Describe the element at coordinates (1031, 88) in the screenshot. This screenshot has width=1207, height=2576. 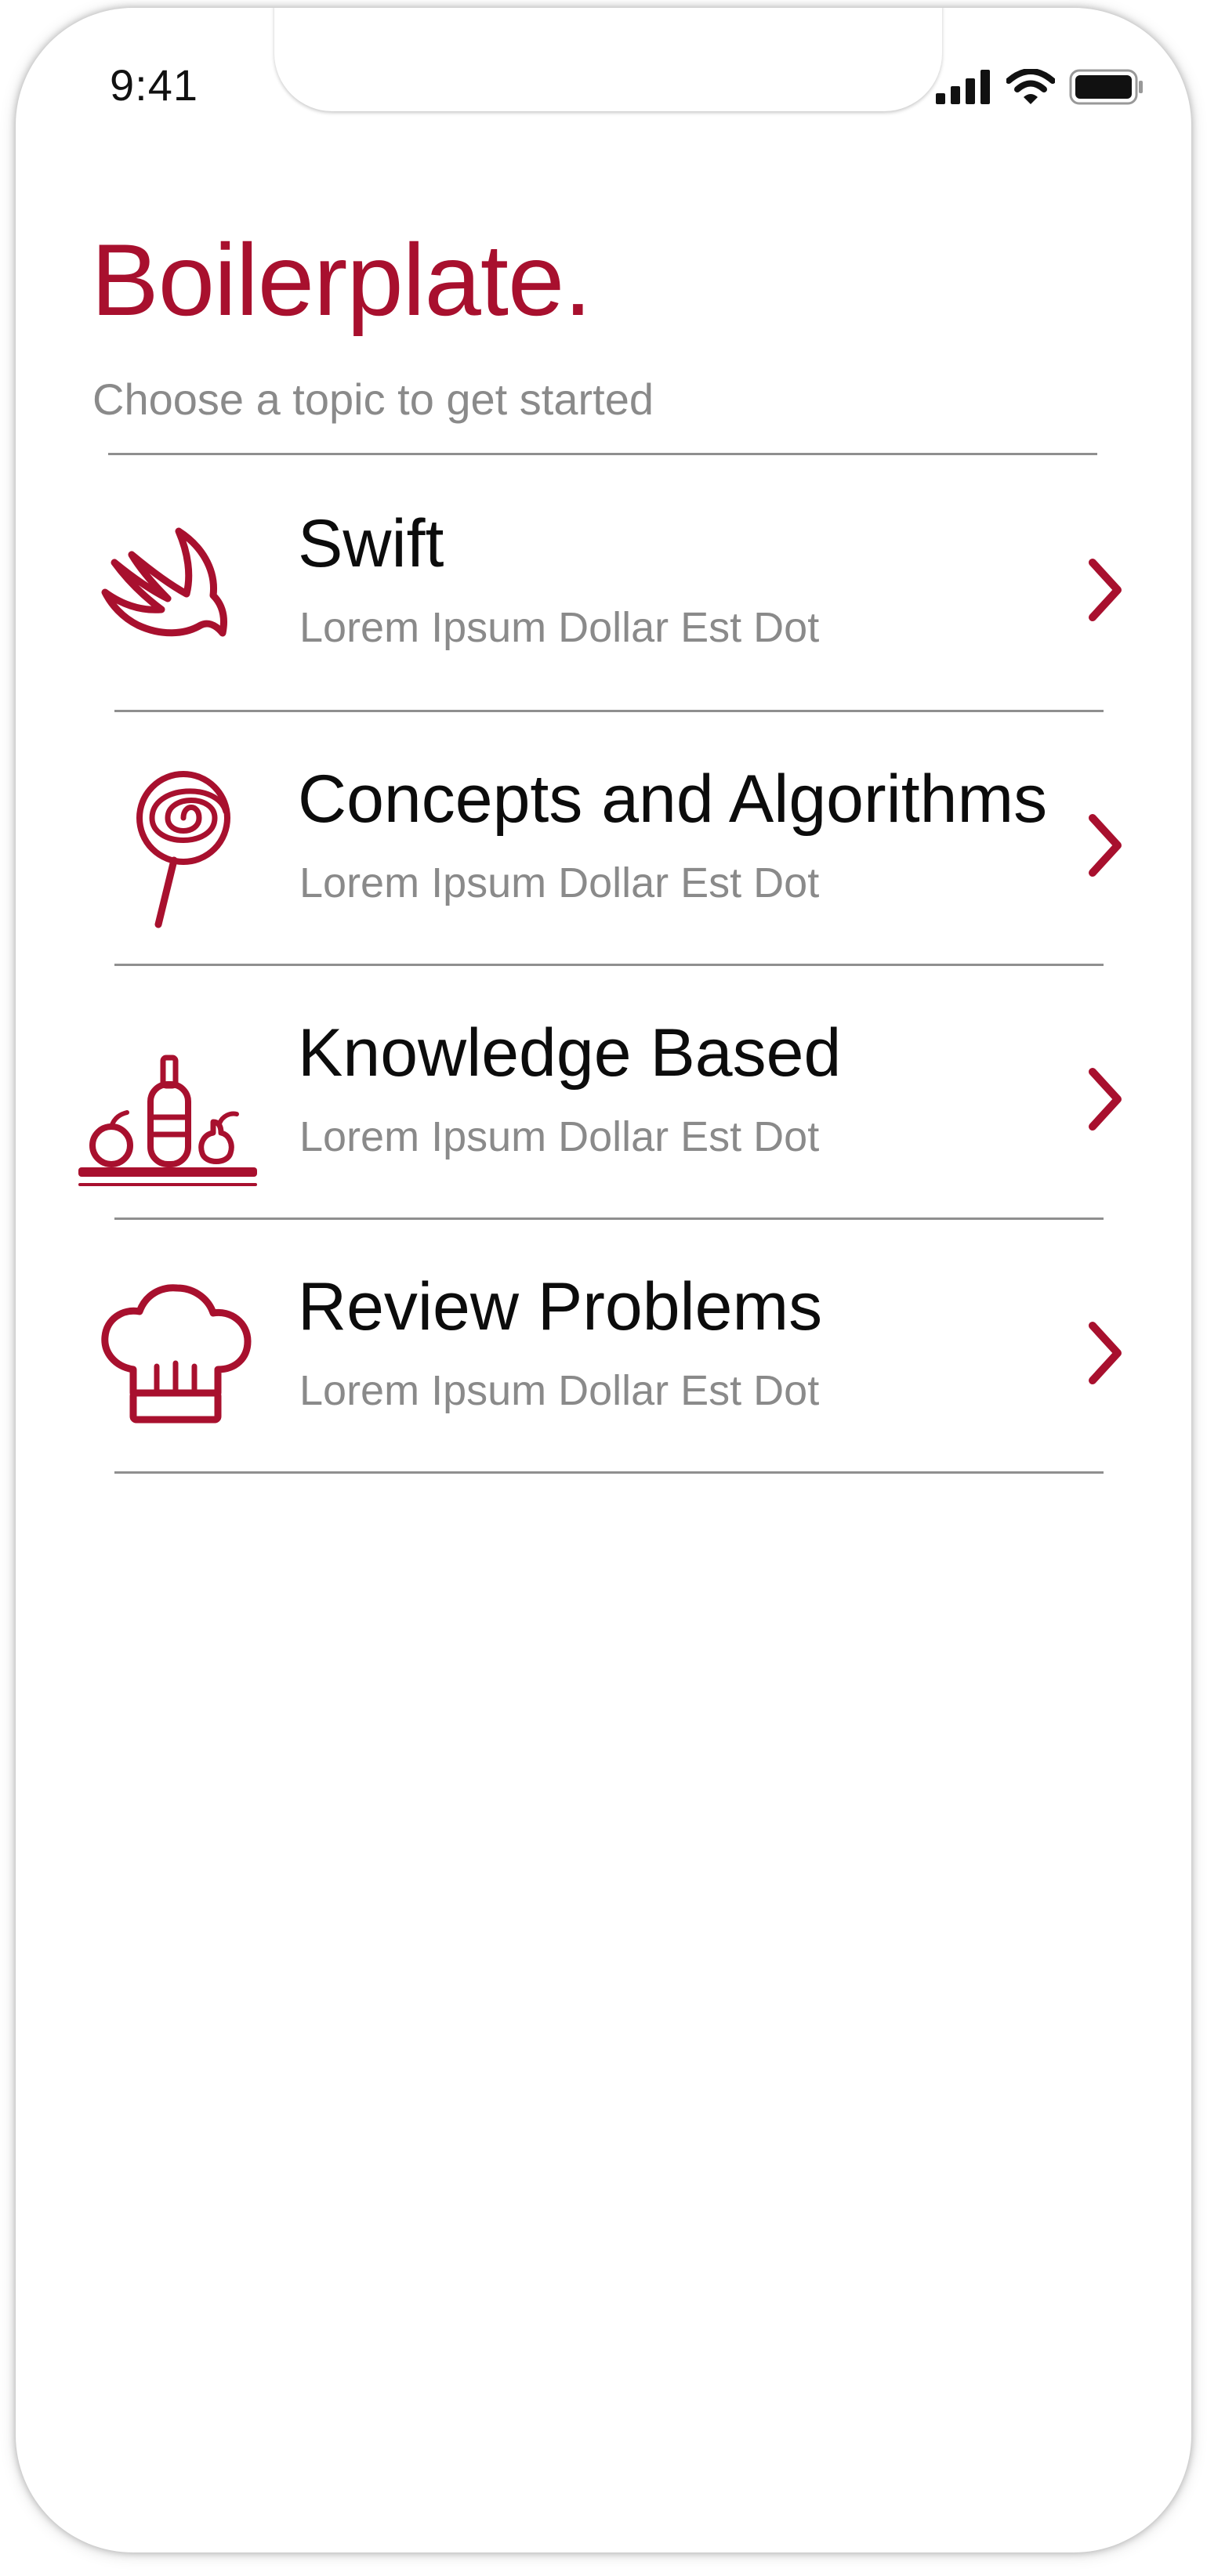
I see `wifi-icon` at that location.